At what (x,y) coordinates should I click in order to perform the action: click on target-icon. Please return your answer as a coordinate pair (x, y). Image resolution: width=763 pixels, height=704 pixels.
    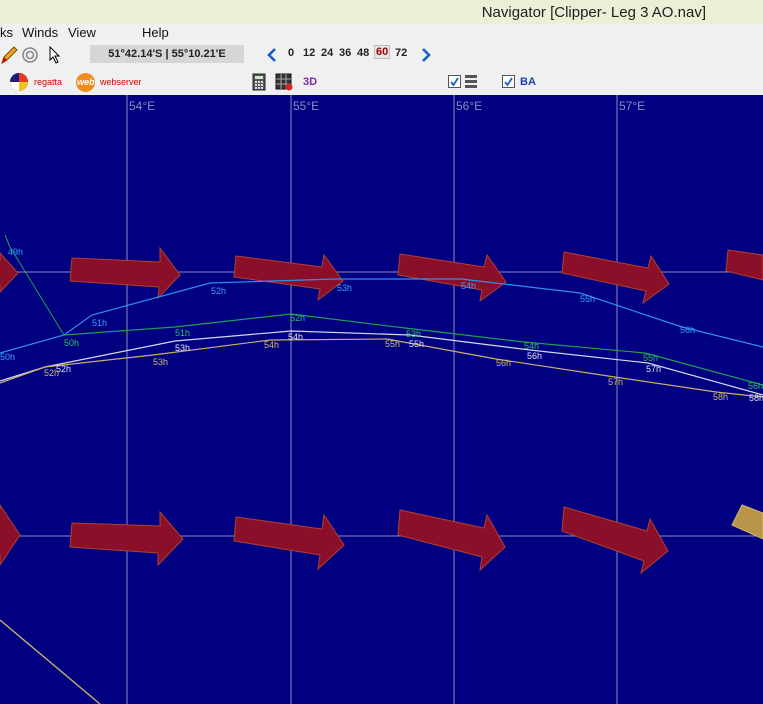
    Looking at the image, I should click on (30, 55).